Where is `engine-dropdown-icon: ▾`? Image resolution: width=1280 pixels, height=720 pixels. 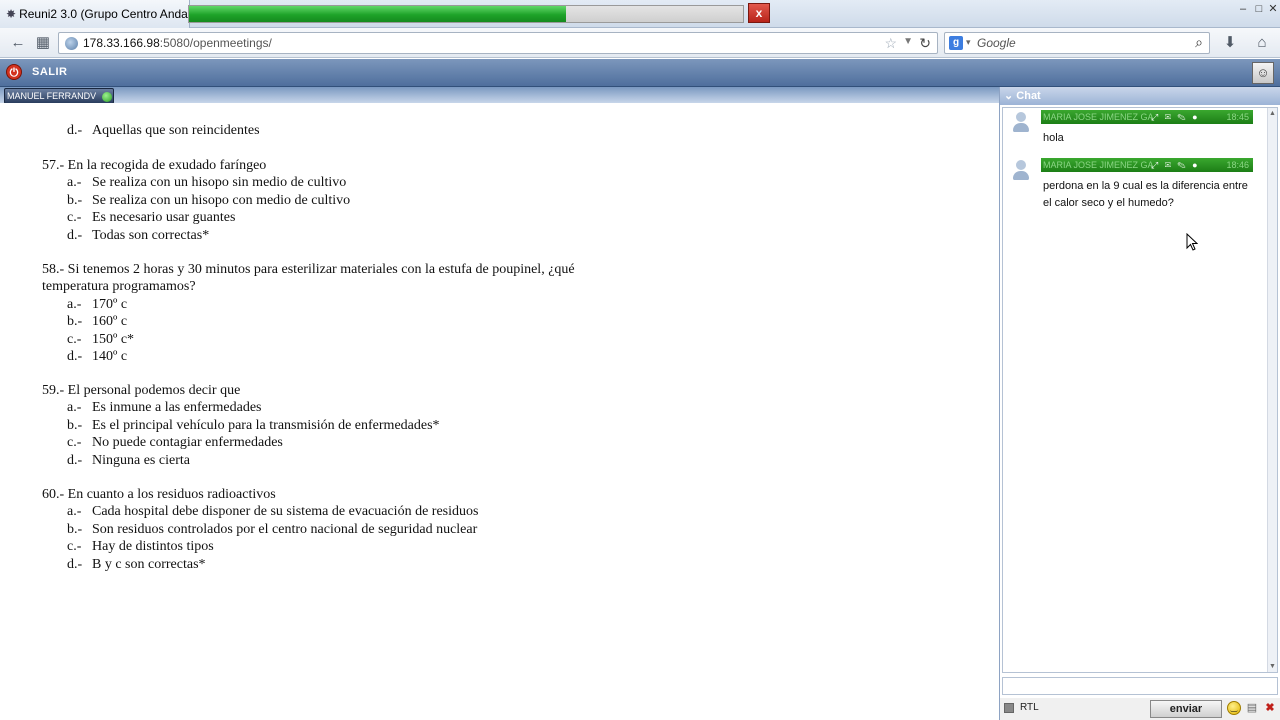
engine-dropdown-icon: ▾ is located at coordinates (968, 42).